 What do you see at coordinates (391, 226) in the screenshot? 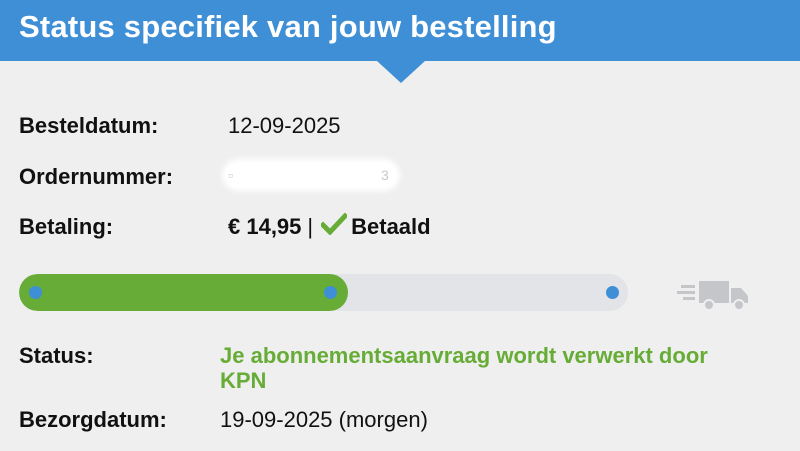
I see `payment-status: Betaald` at bounding box center [391, 226].